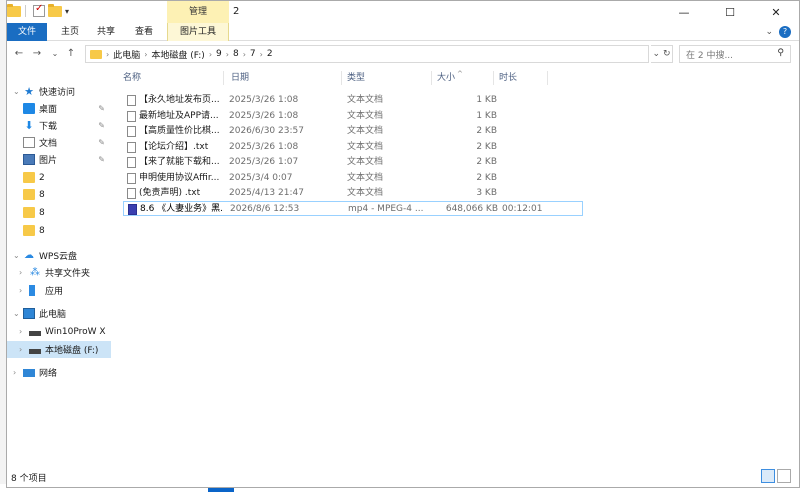 Image resolution: width=800 pixels, height=492 pixels. I want to click on close-button: ✕, so click(776, 12).